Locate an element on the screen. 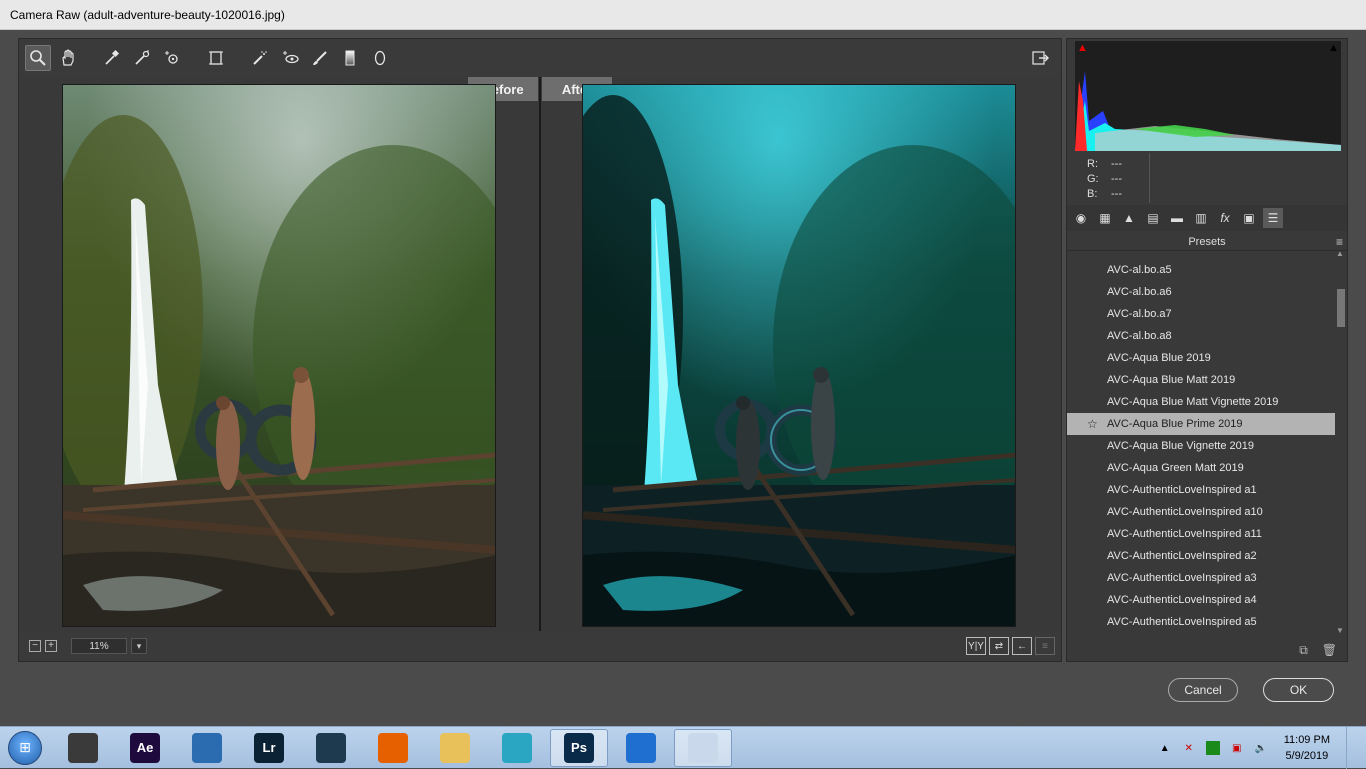 This screenshot has width=1366, height=769. preset-label: AVC-al.bo.a8 is located at coordinates (1139, 336).